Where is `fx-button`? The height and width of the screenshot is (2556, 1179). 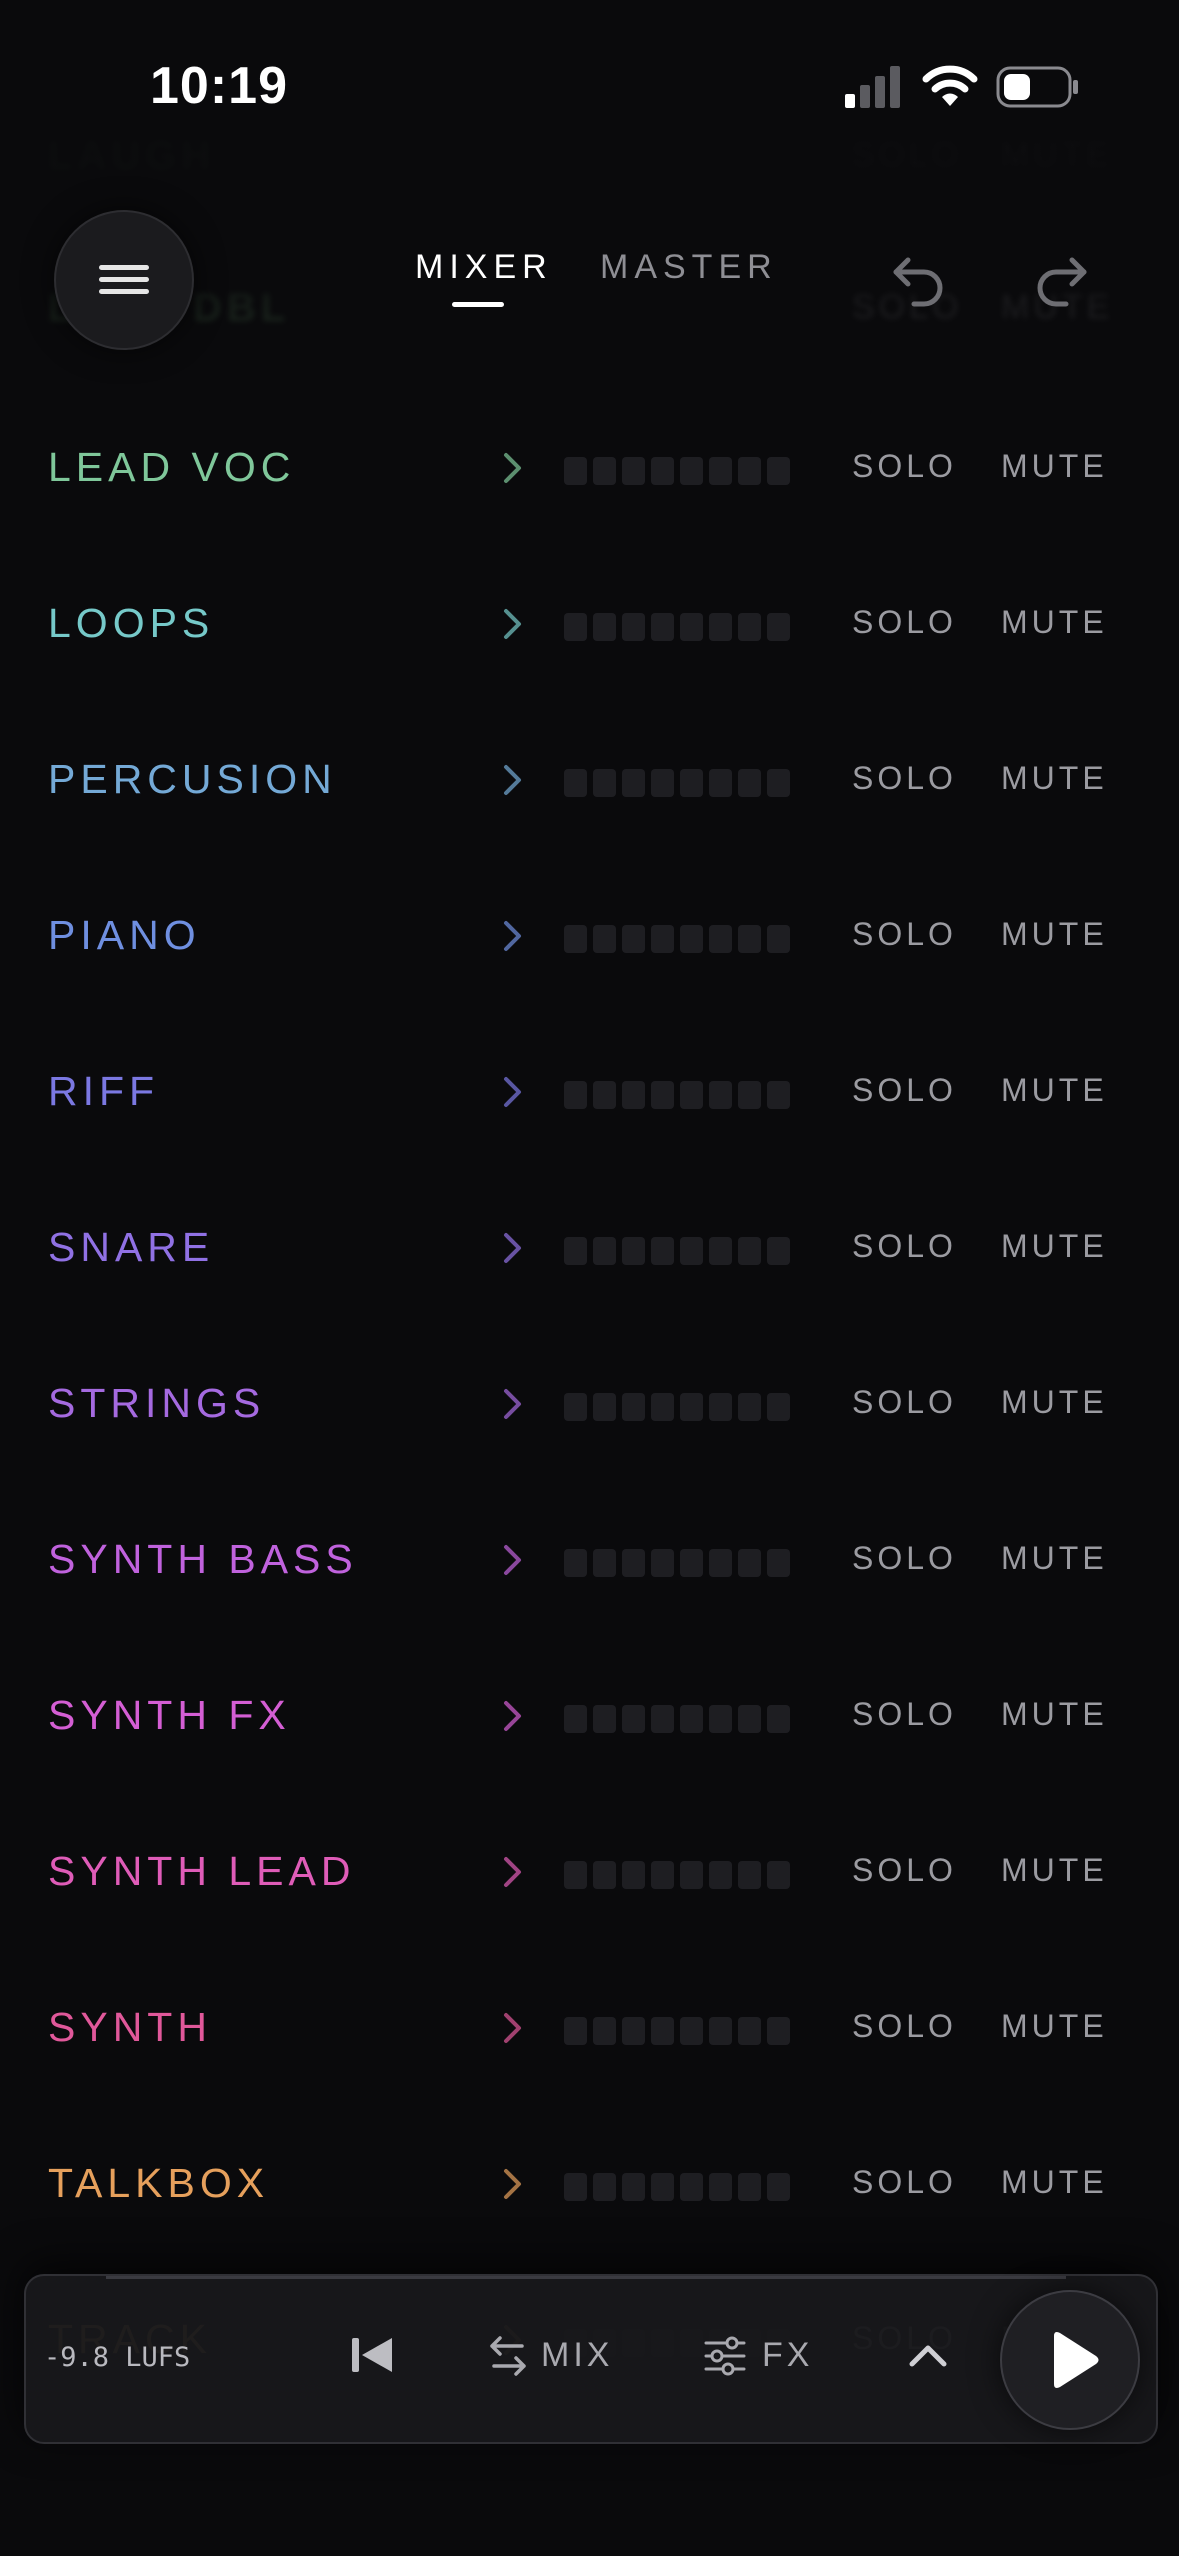
fx-button is located at coordinates (725, 2358).